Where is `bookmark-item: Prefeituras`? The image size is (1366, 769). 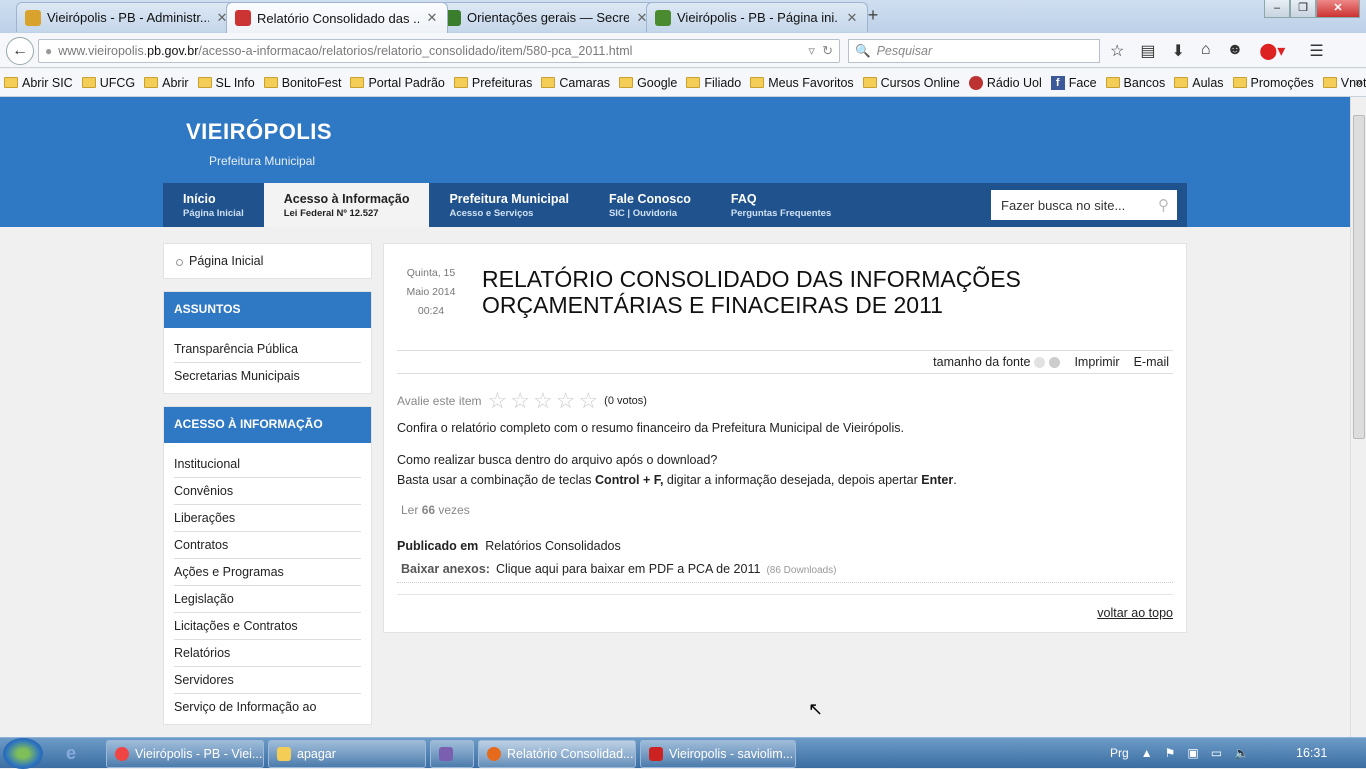 bookmark-item: Prefeituras is located at coordinates (492, 83).